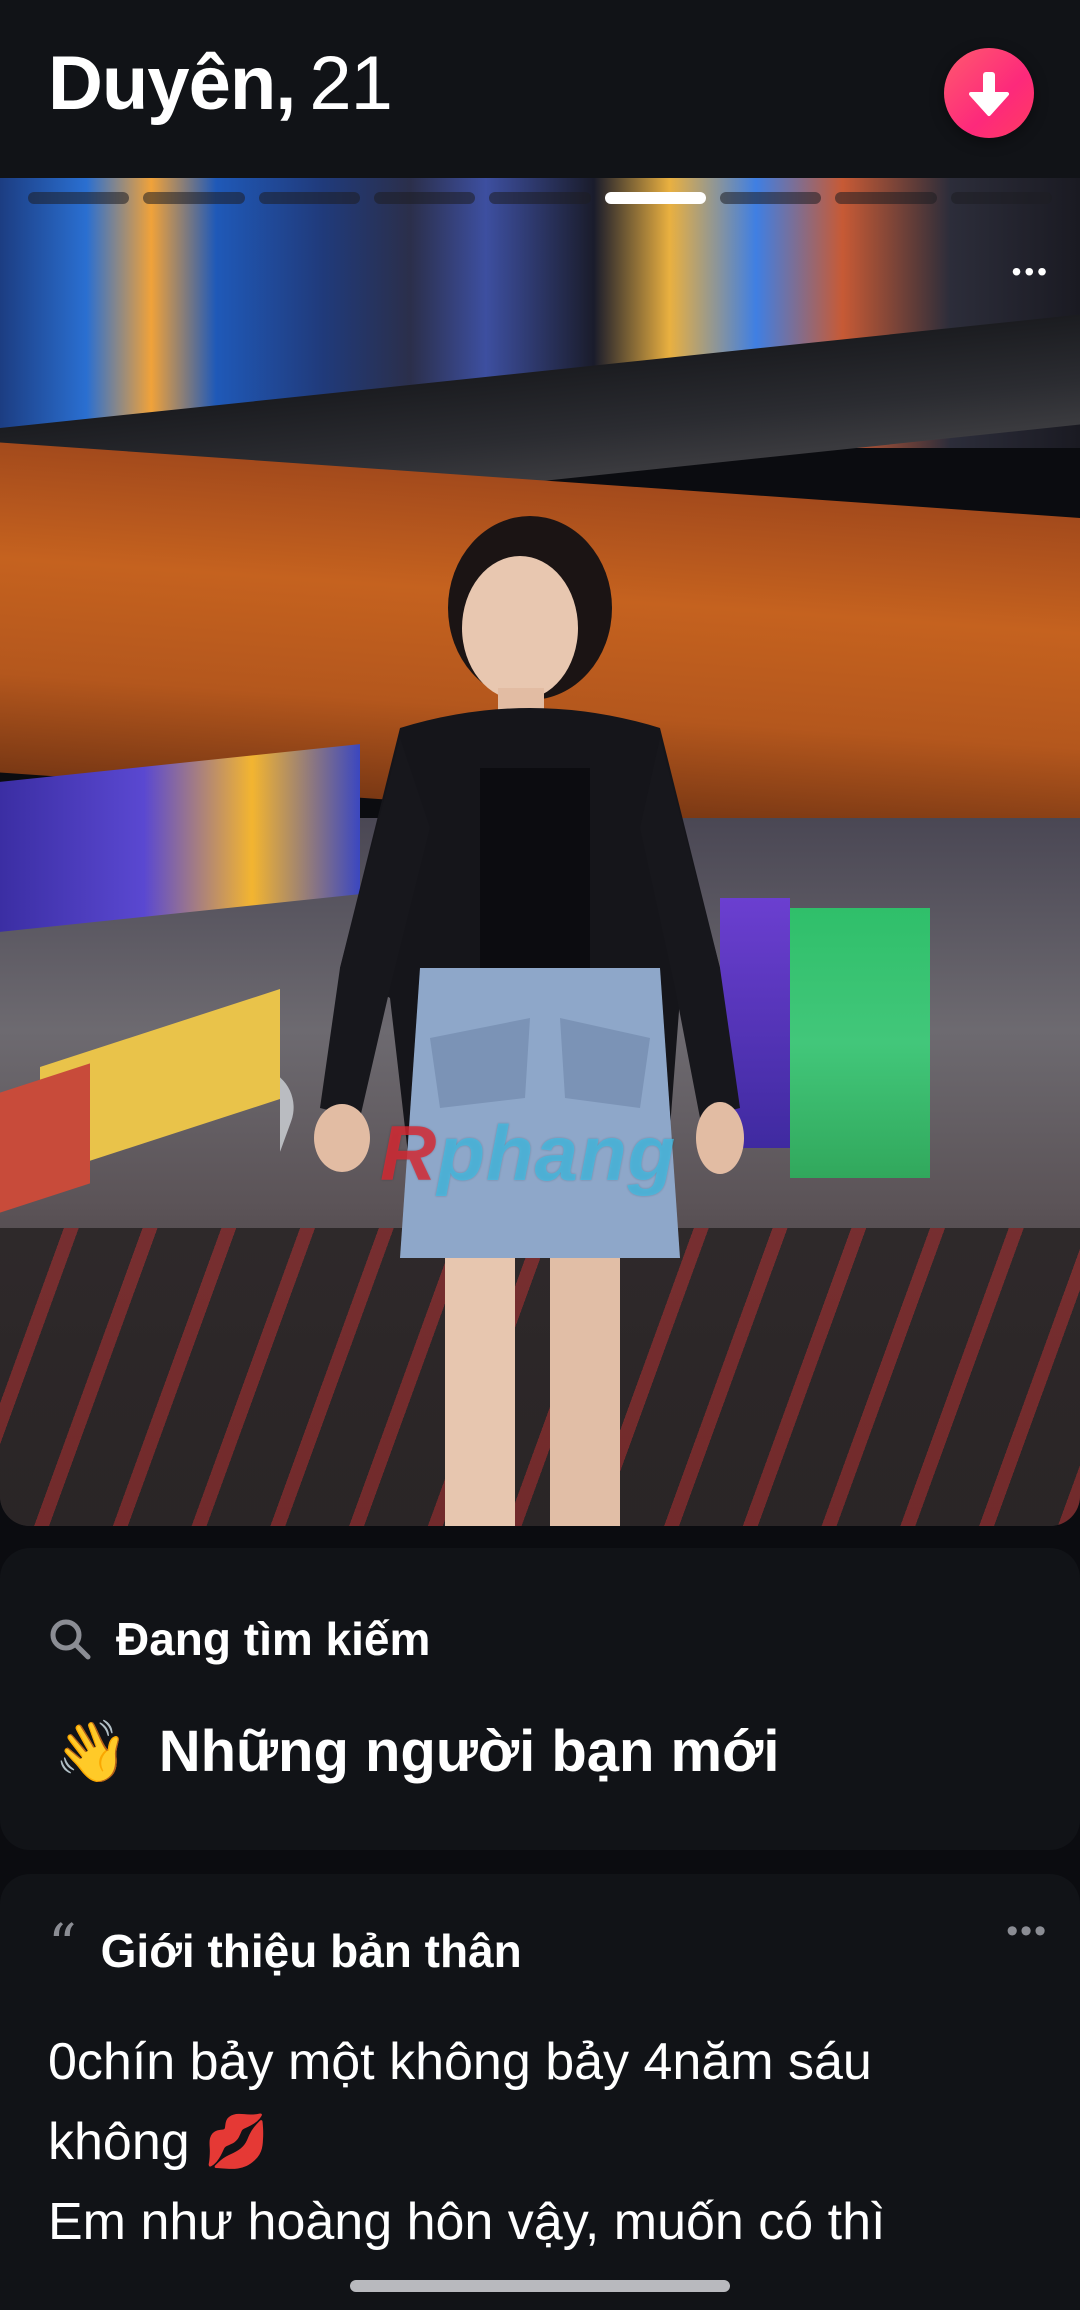 The image size is (1080, 2310). What do you see at coordinates (1027, 1931) in the screenshot?
I see `about-more-icon: •••` at bounding box center [1027, 1931].